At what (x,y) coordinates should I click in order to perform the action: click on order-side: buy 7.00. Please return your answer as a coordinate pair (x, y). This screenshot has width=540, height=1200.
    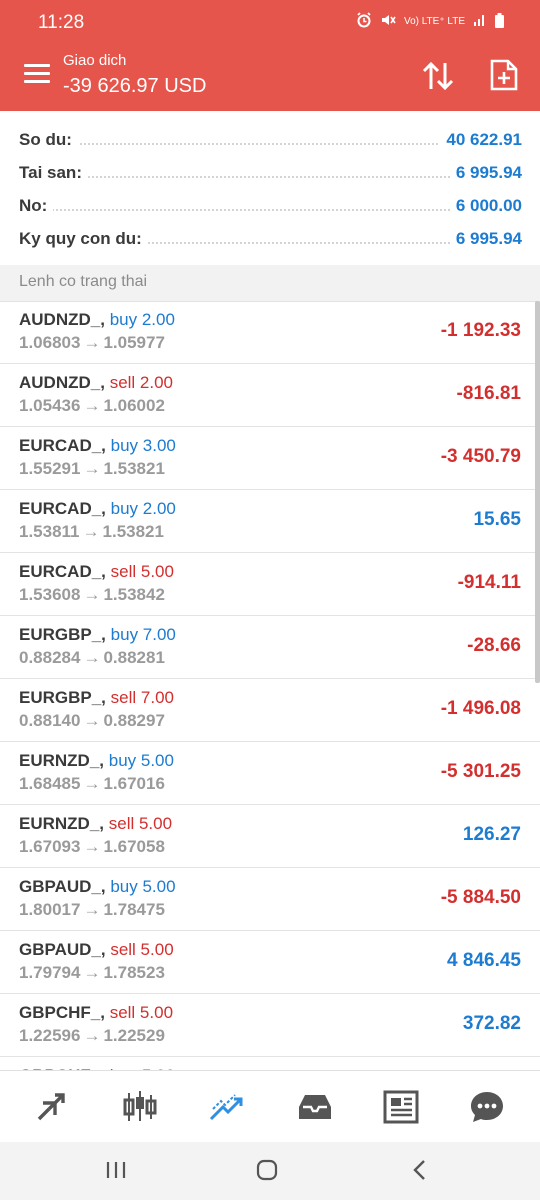
    Looking at the image, I should click on (143, 634).